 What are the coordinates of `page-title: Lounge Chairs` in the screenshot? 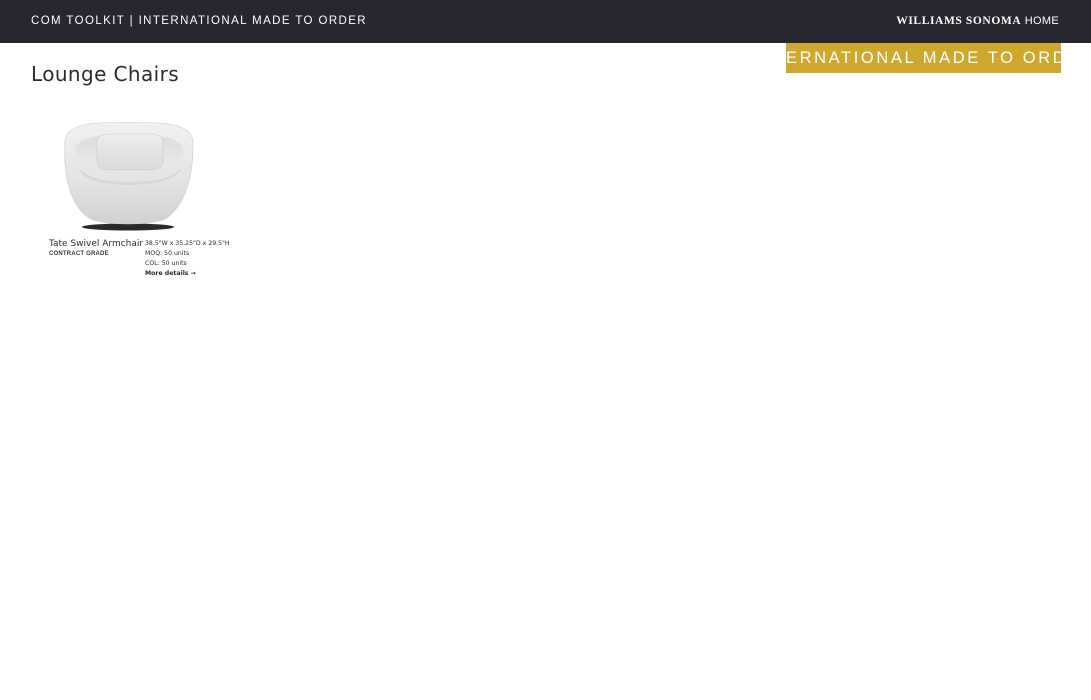 It's located at (105, 74).